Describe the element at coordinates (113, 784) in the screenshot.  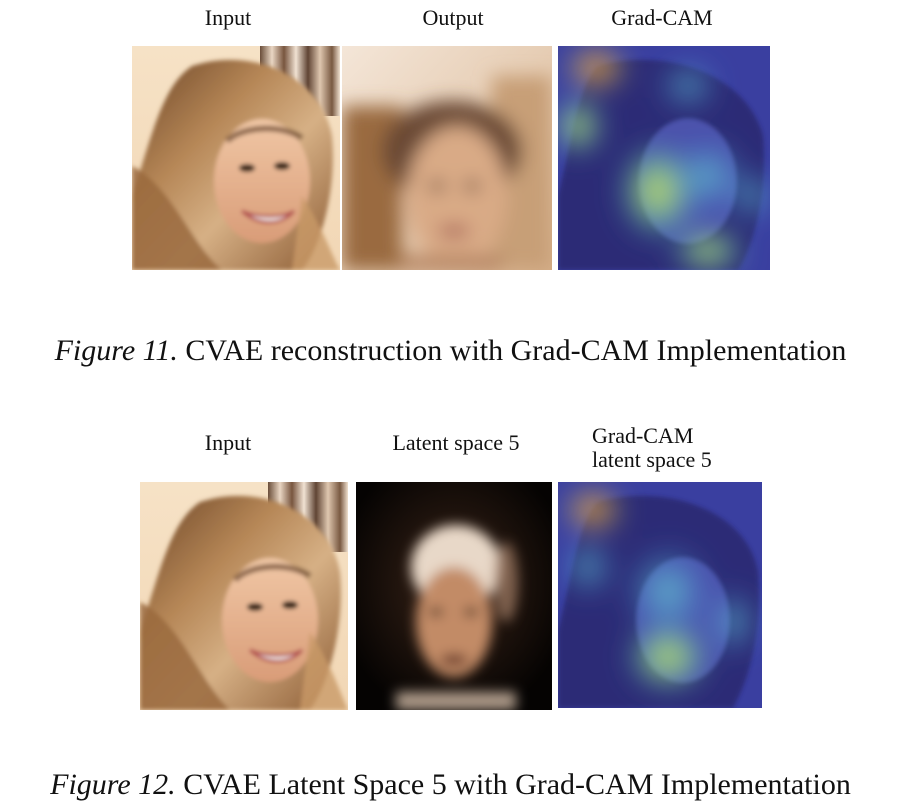
I see `figure-12-number: Figure 12.` at that location.